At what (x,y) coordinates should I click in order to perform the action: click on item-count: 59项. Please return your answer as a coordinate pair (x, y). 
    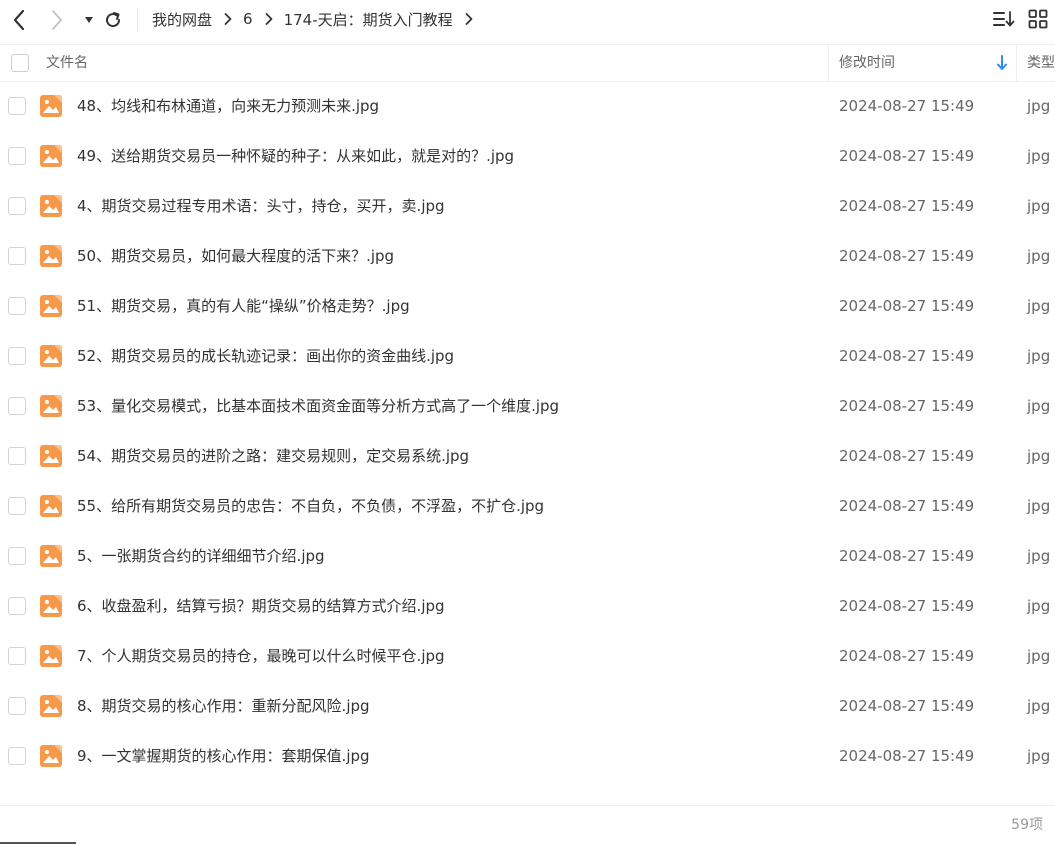
    Looking at the image, I should click on (1027, 825).